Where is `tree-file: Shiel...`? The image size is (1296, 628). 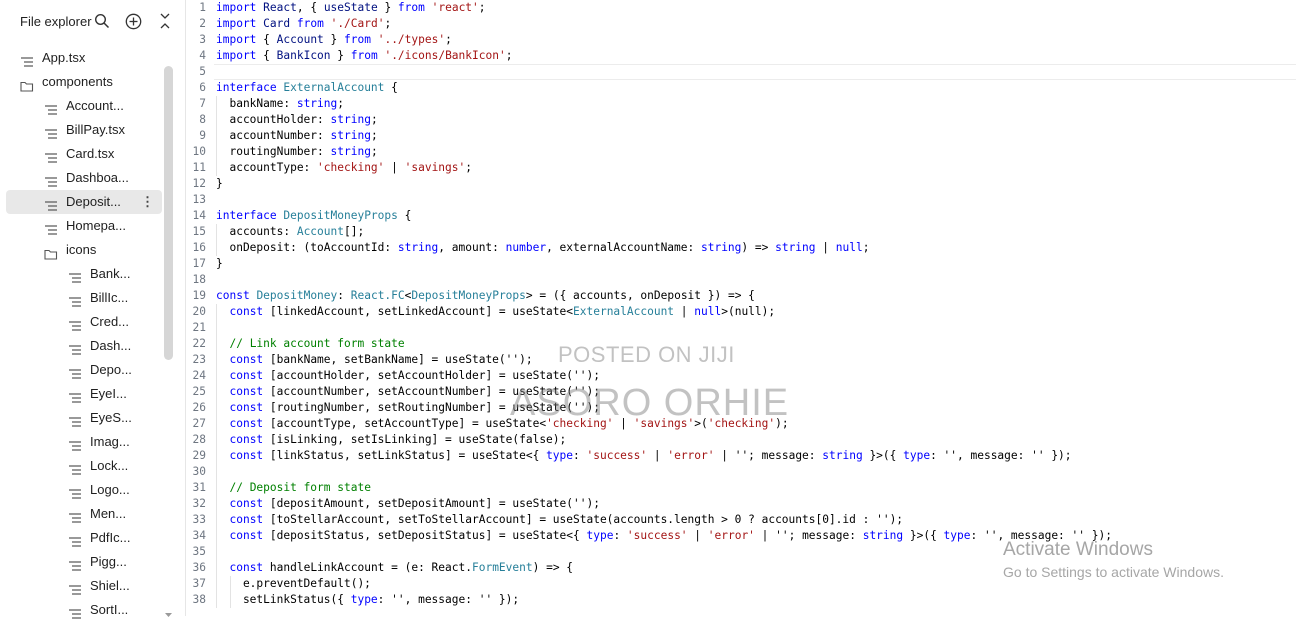 tree-file: Shiel... is located at coordinates (84, 586).